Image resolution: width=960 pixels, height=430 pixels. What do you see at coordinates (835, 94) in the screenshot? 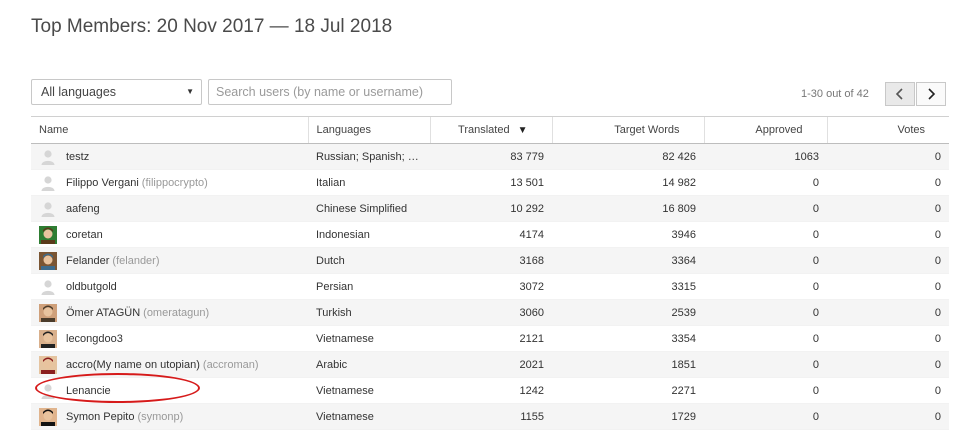
I see `pagination-summary: 1-30 out of 42` at bounding box center [835, 94].